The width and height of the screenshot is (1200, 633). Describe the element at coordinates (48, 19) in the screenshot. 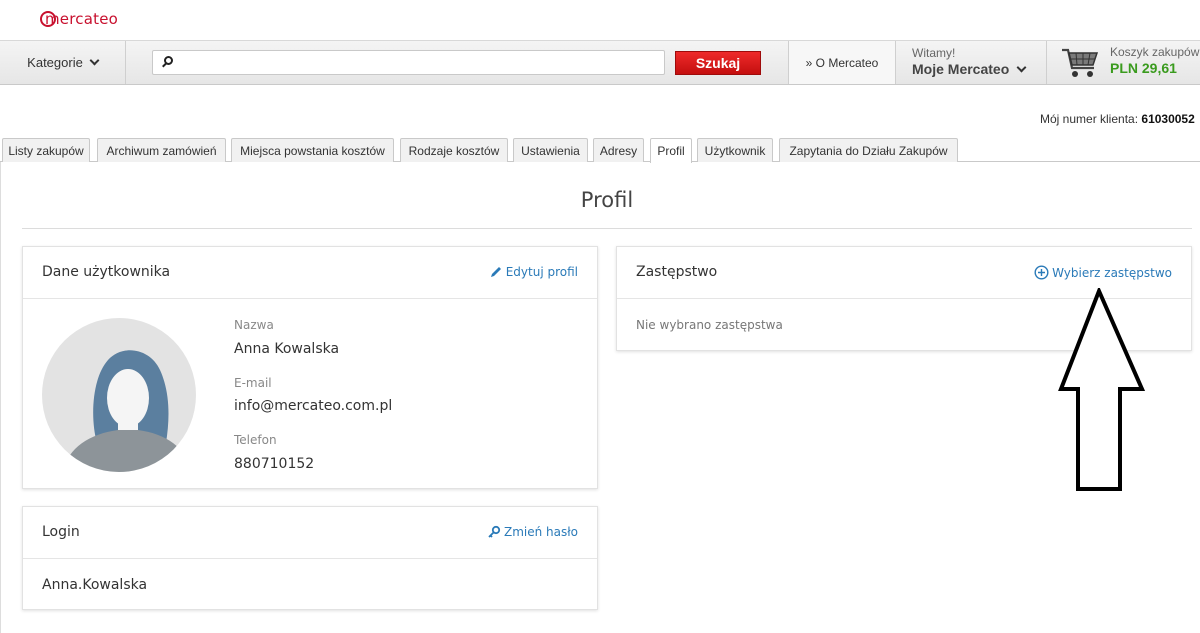

I see `logo-ring-icon` at that location.